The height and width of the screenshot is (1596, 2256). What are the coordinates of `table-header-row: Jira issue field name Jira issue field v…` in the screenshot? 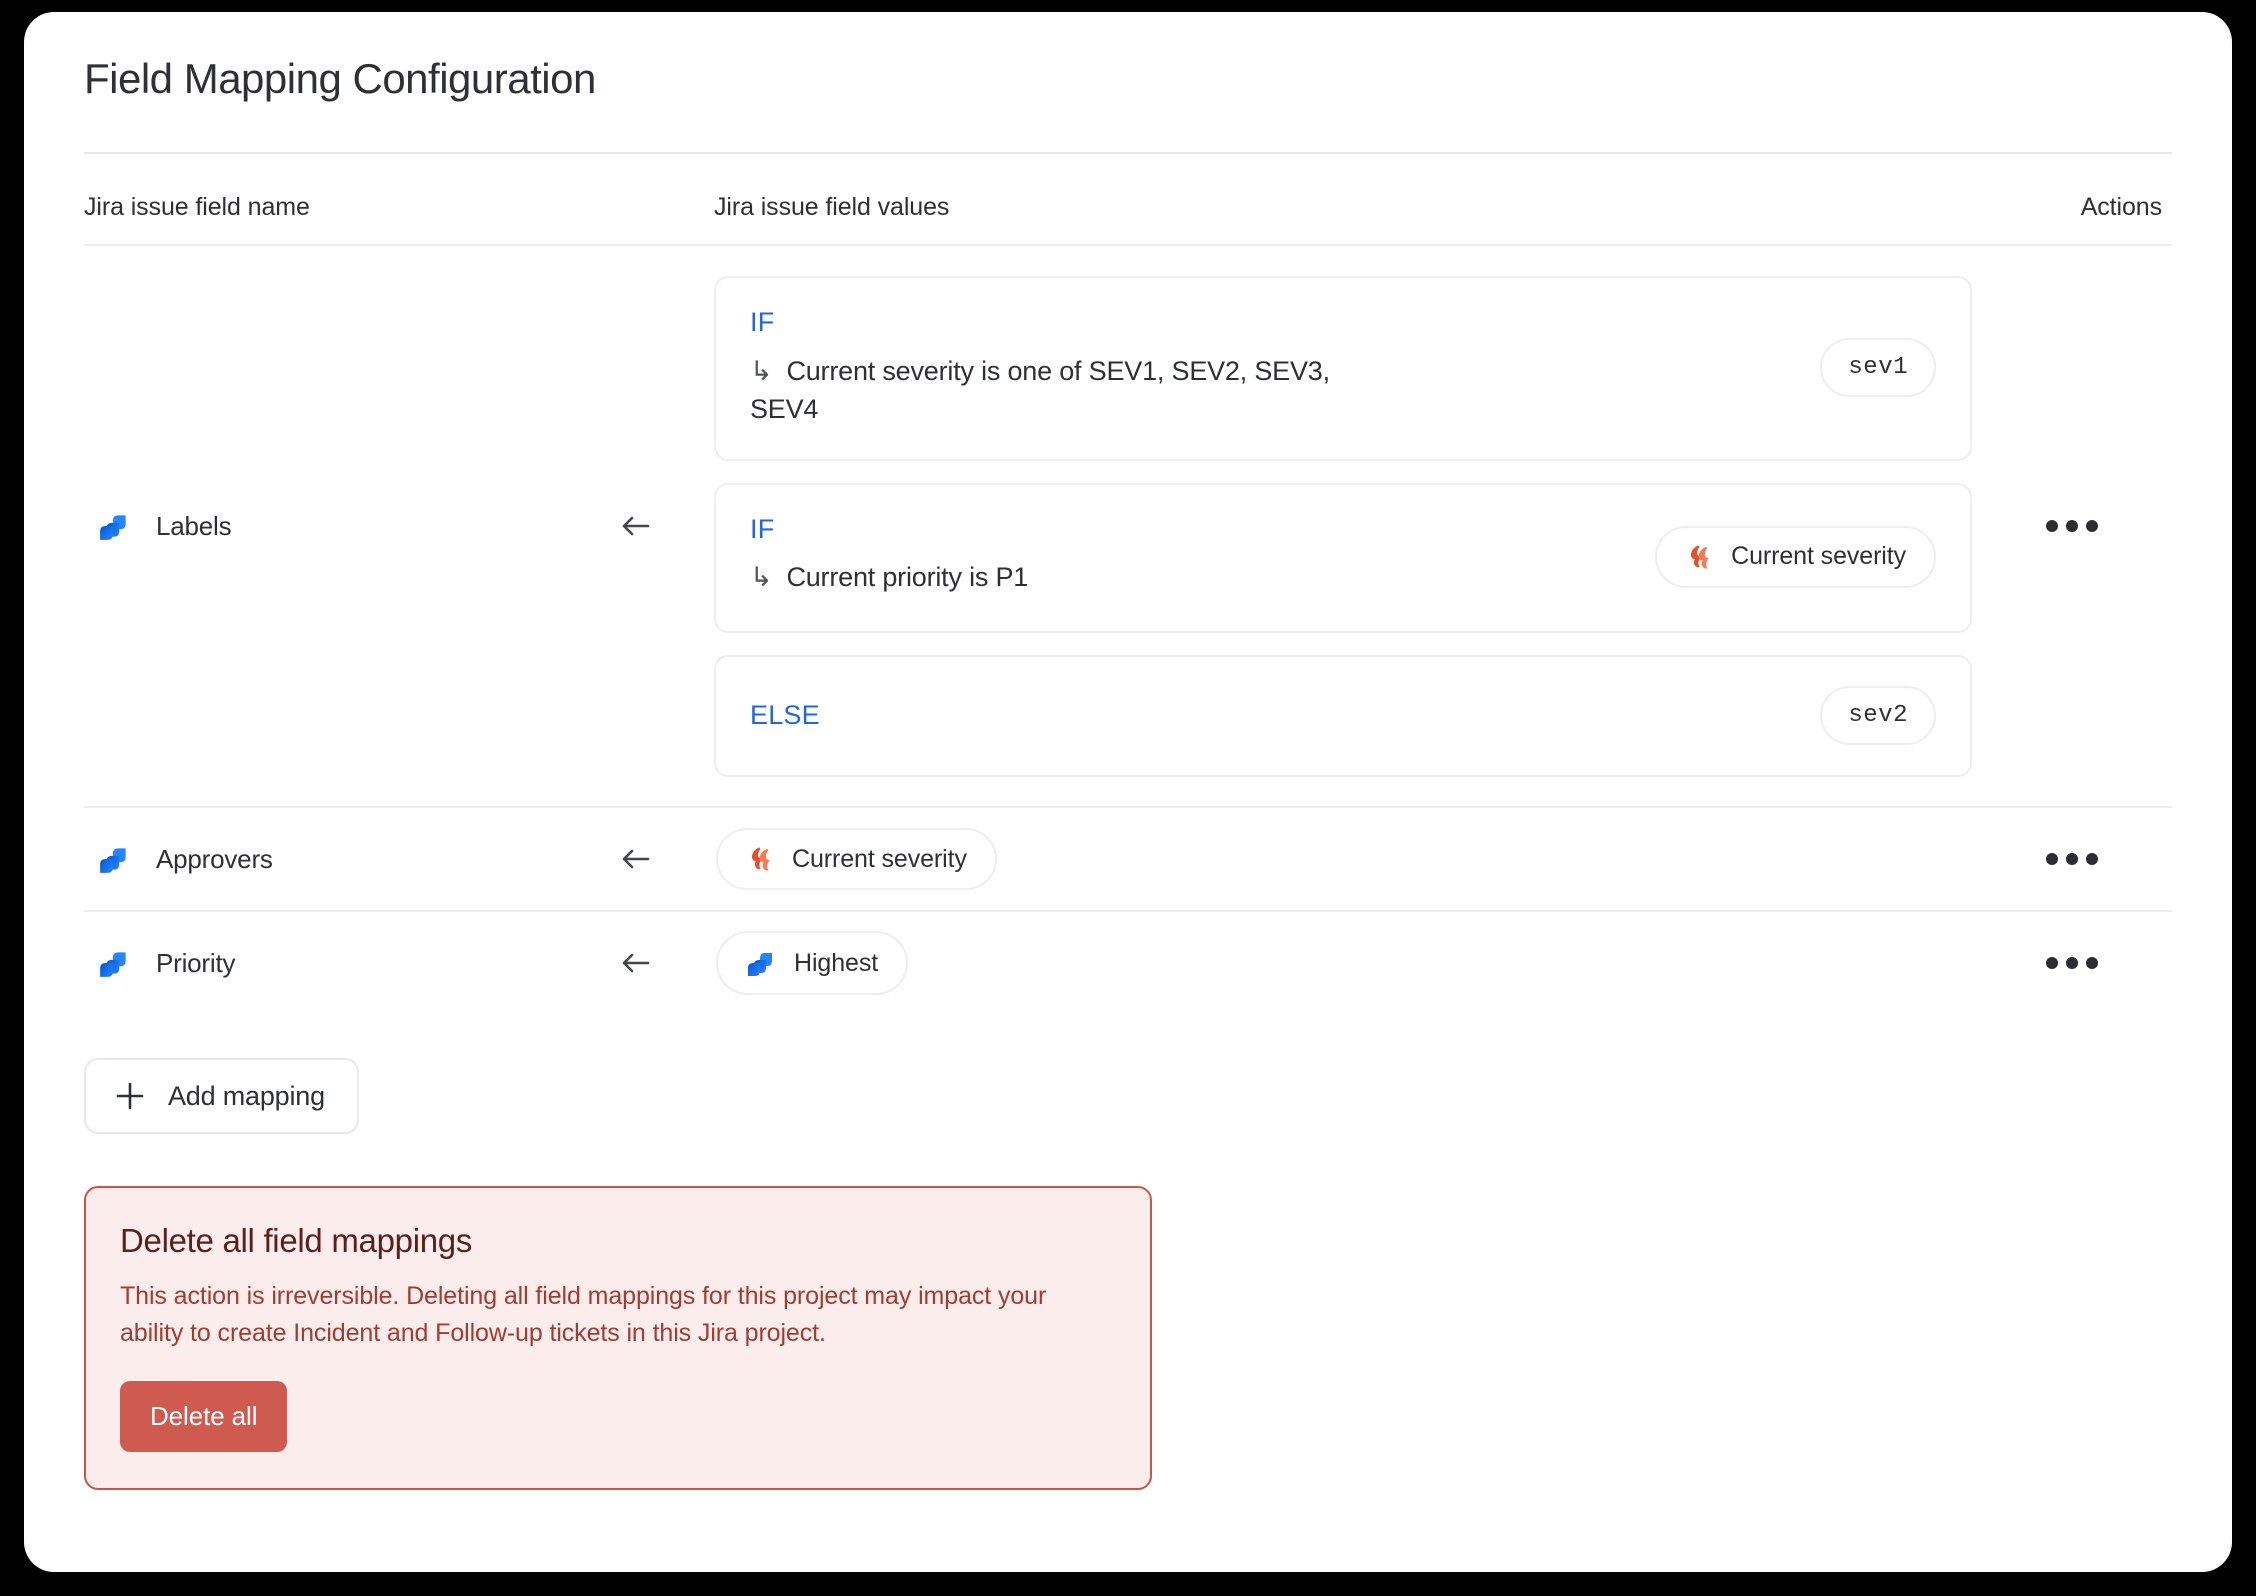 It's located at (1128, 199).